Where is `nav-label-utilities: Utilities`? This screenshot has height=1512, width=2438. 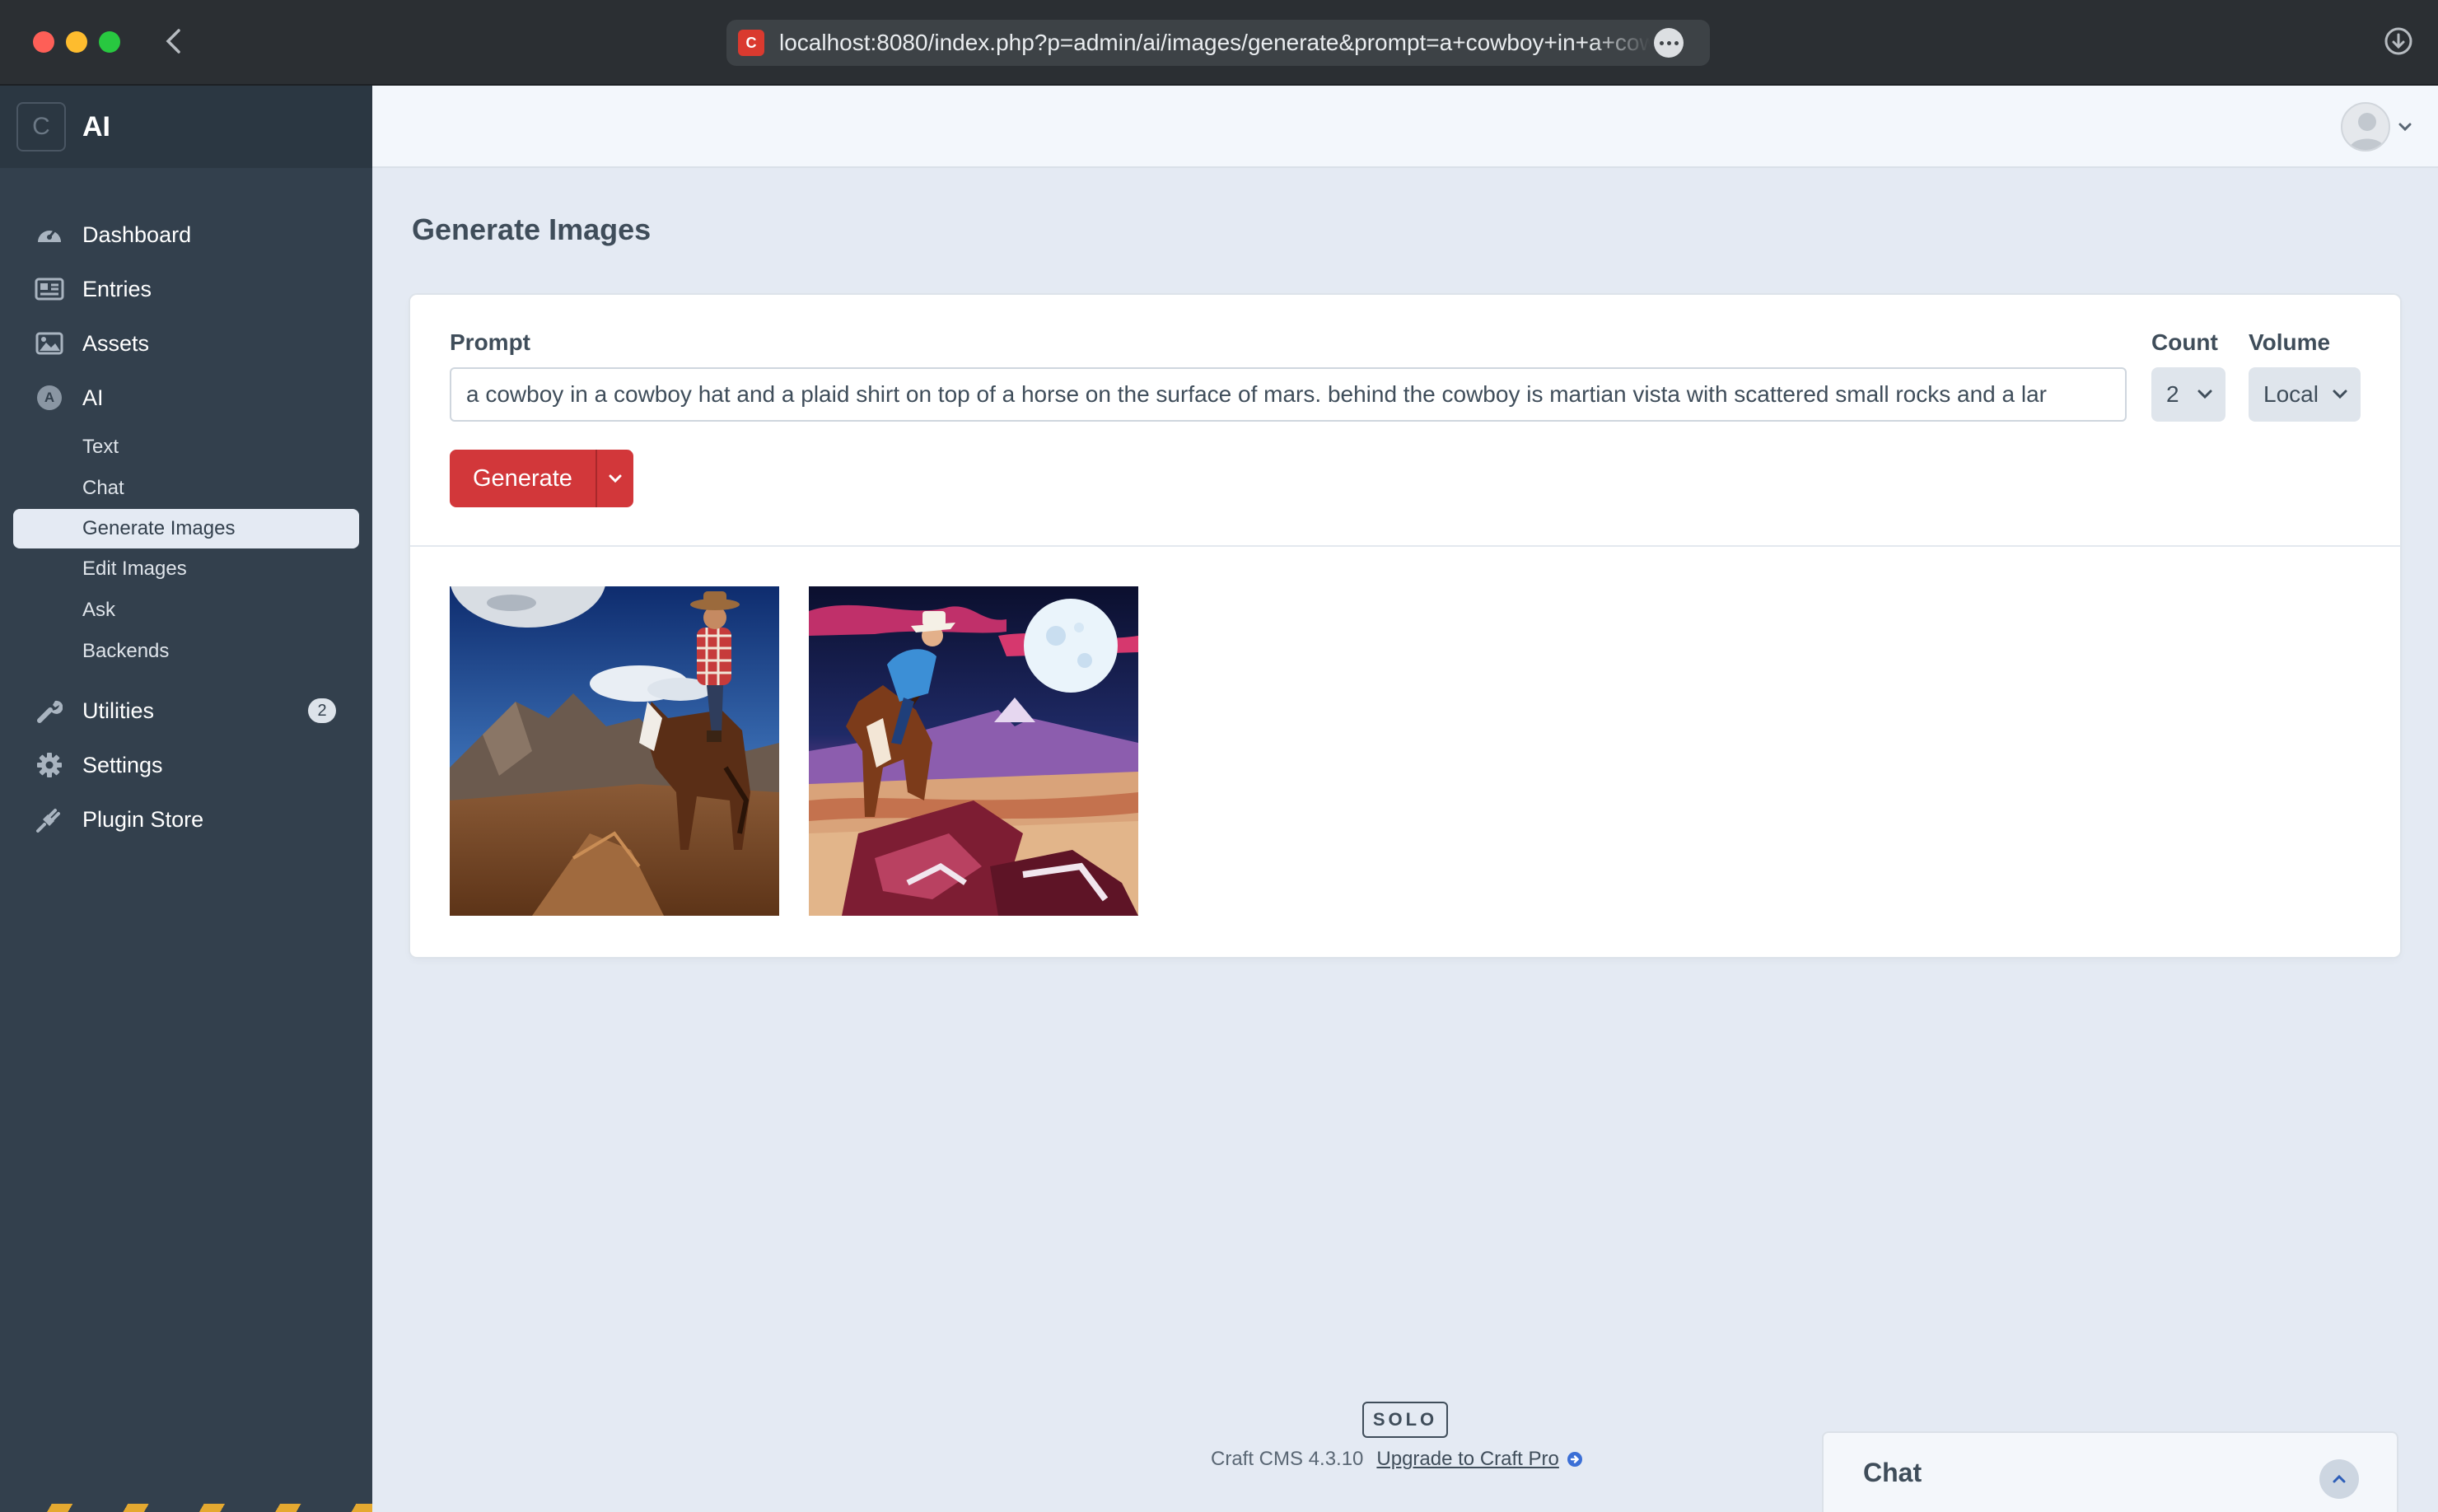
nav-label-utilities: Utilities is located at coordinates (118, 710).